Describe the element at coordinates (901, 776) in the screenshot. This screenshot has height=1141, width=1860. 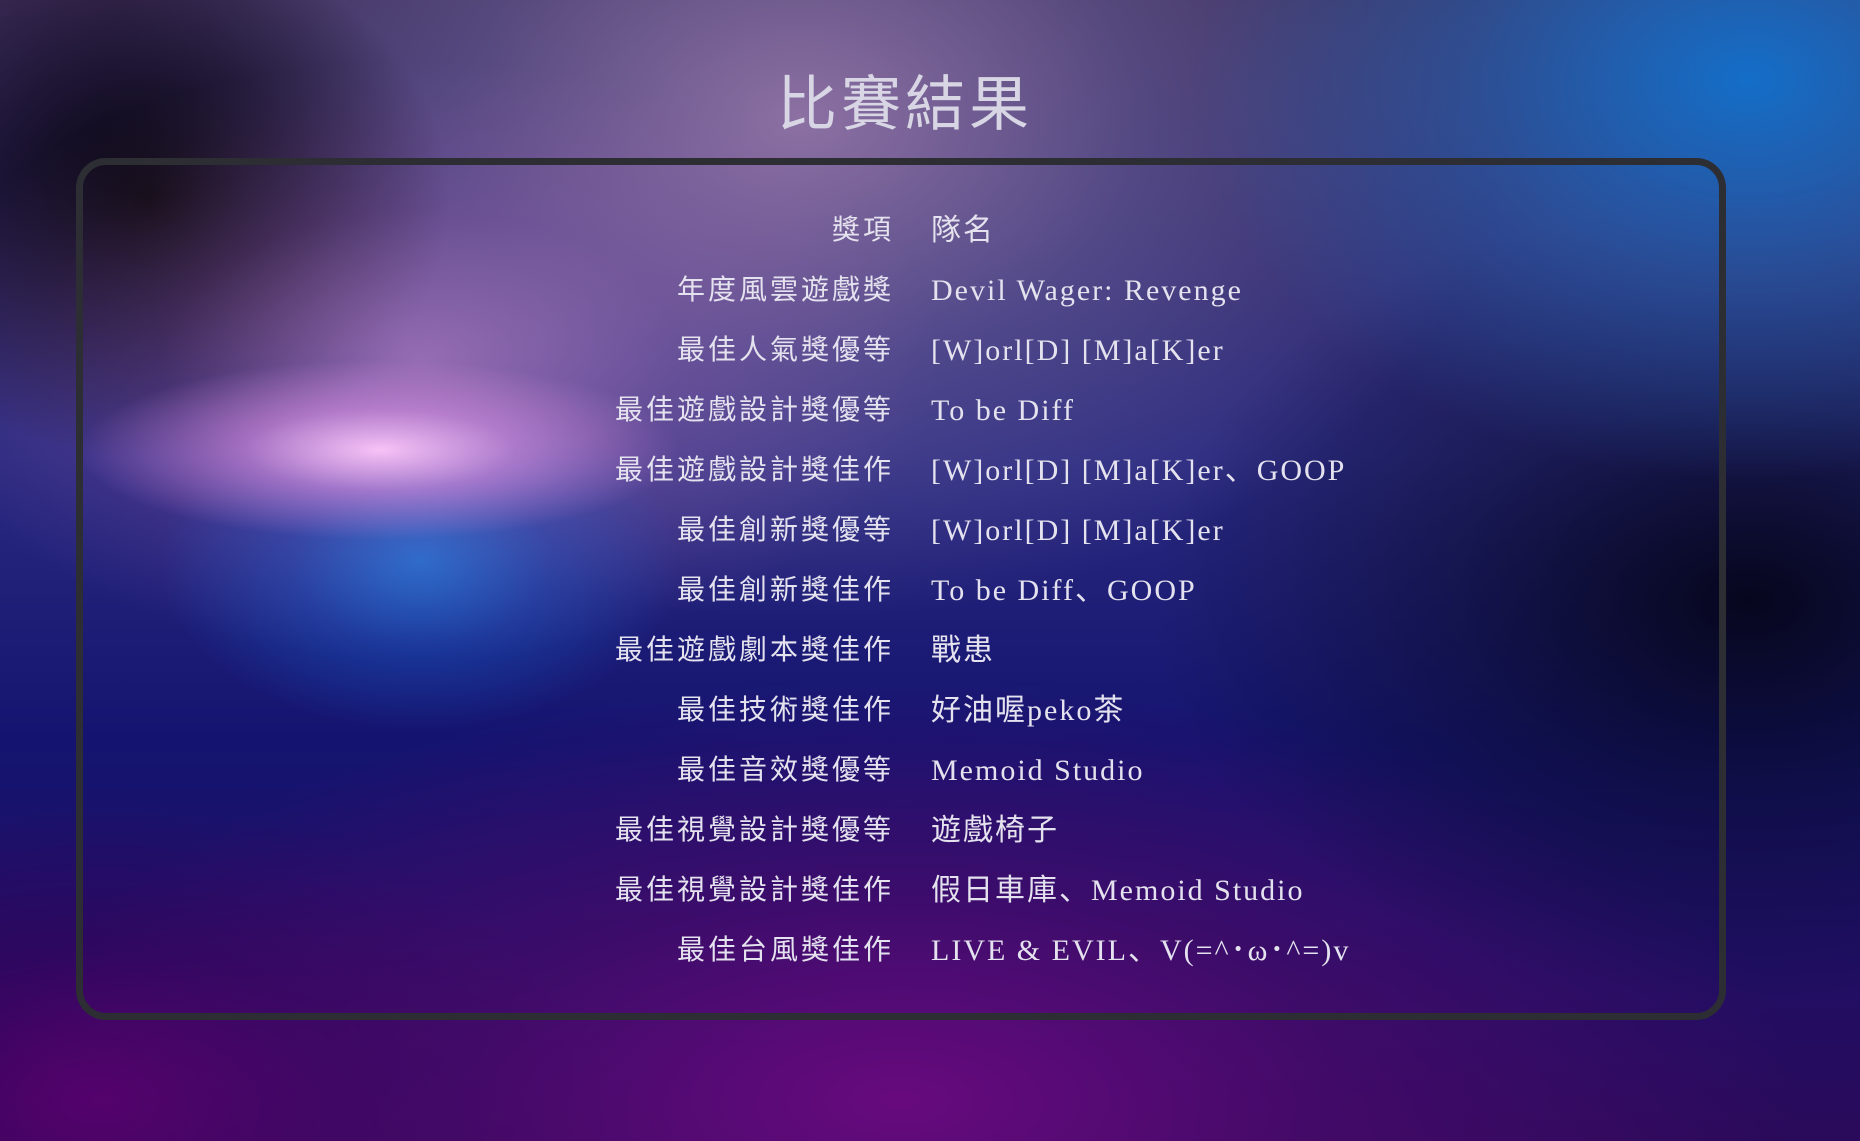
I see `table-row: 最佳音效獎優等 Memoid Studio` at that location.